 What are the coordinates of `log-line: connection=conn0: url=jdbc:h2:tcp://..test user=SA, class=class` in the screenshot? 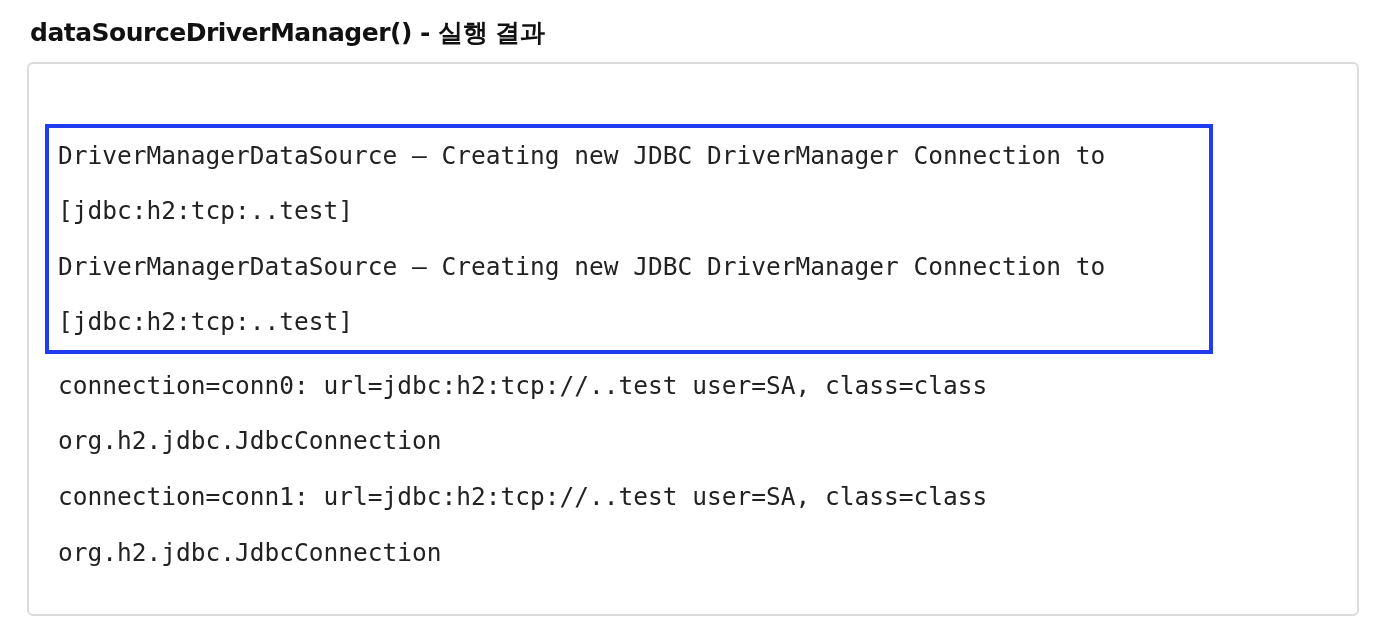 It's located at (523, 385).